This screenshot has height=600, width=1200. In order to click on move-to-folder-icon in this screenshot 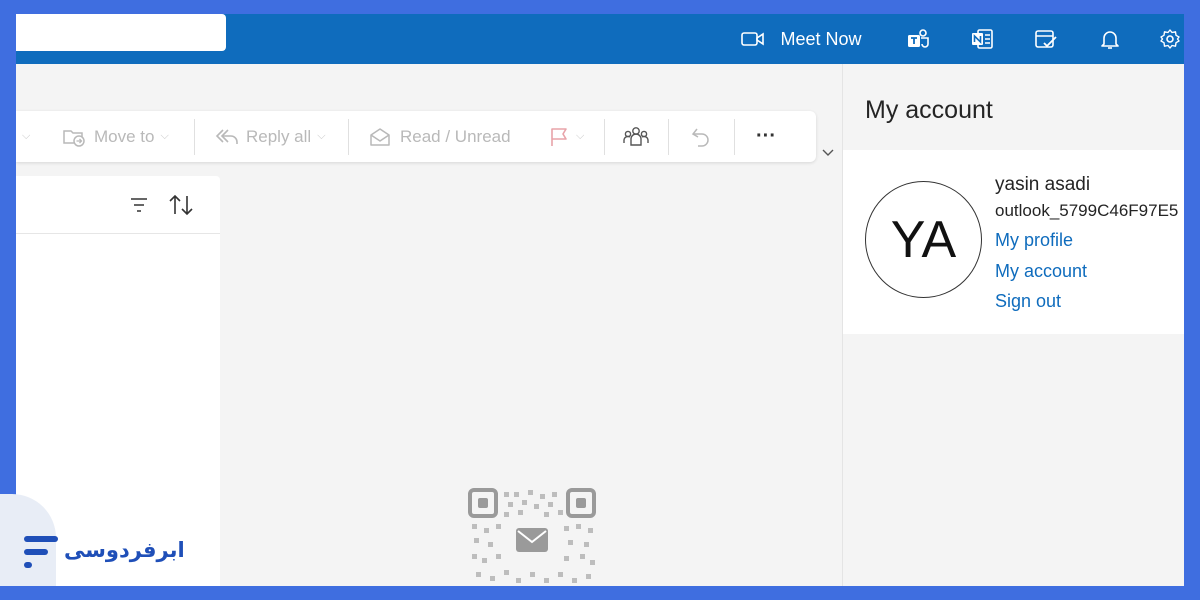, I will do `click(74, 138)`.